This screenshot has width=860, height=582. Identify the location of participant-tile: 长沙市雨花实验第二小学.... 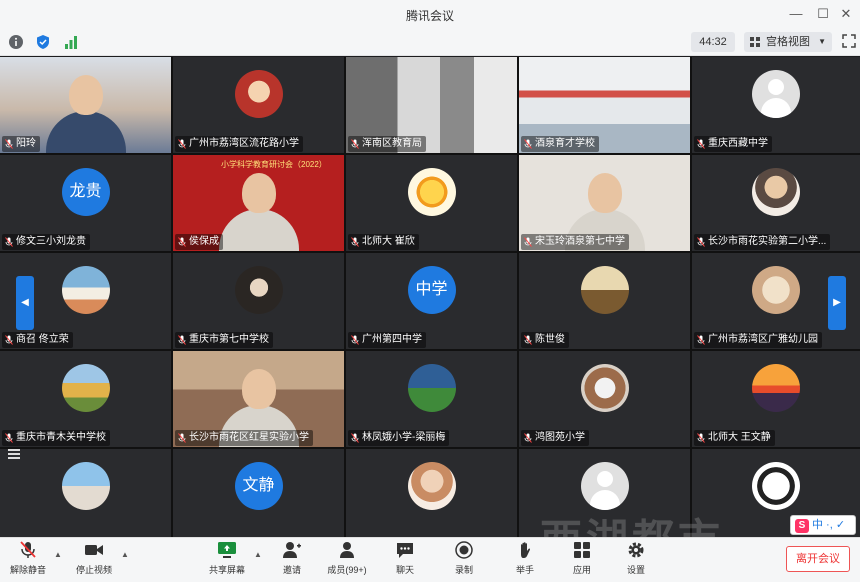
(776, 203).